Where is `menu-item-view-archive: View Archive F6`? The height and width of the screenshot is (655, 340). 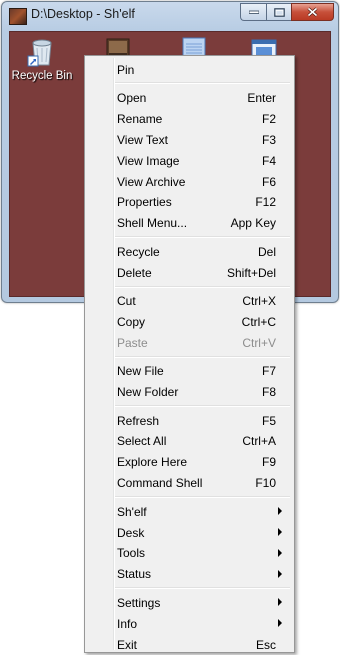 menu-item-view-archive: View Archive F6 is located at coordinates (189, 181).